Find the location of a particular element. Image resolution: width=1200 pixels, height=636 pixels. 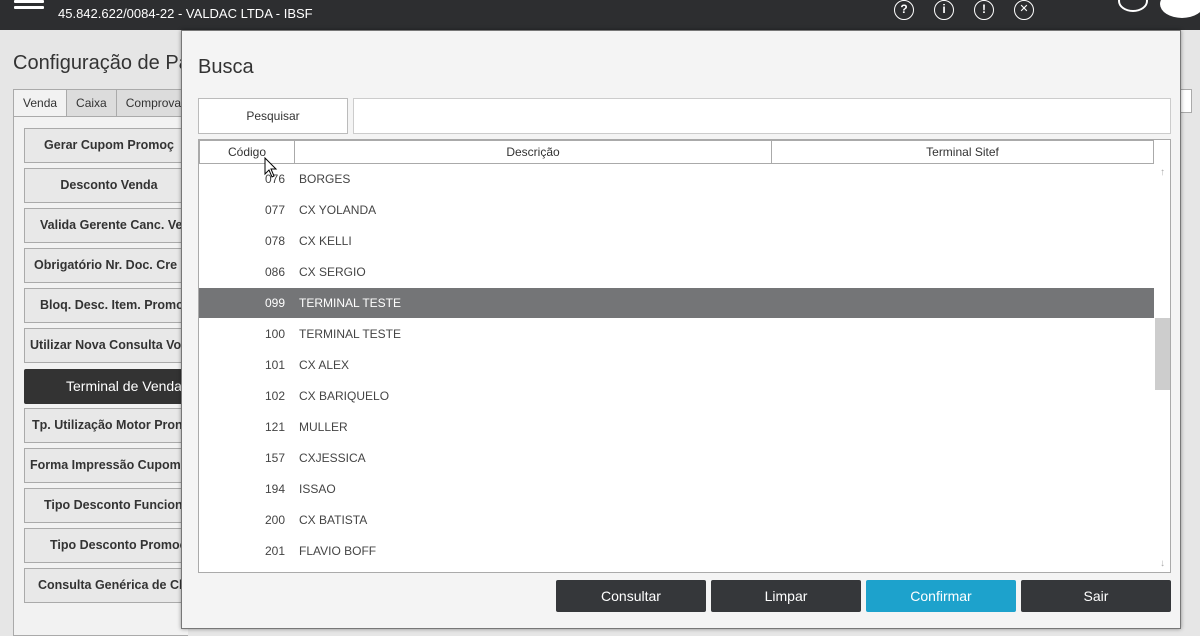

limpar-button: Limpar is located at coordinates (786, 596).